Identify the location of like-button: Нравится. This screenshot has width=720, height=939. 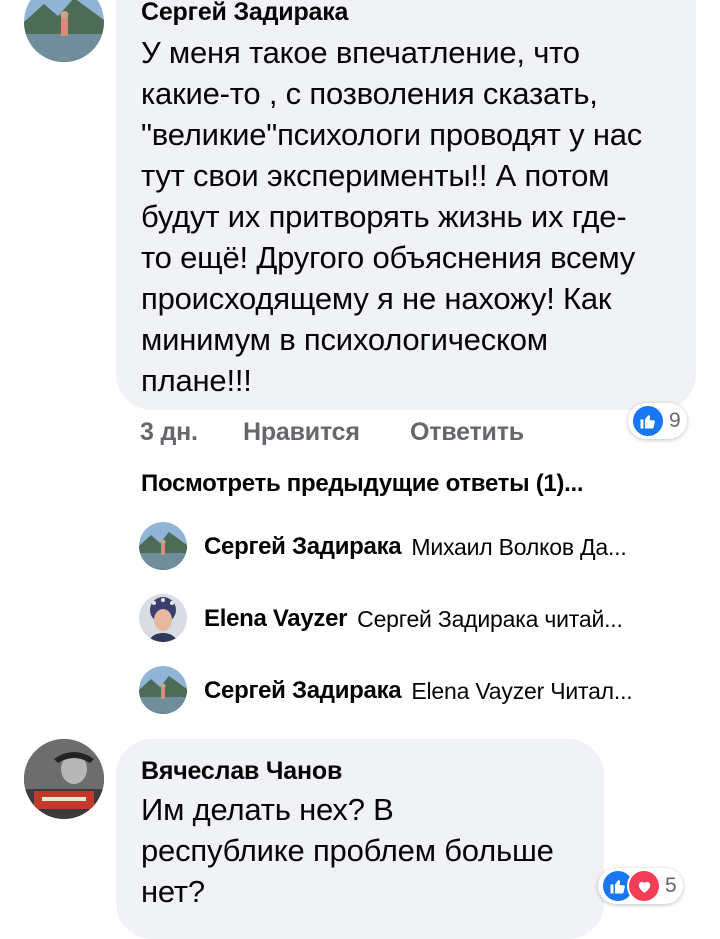
(301, 432).